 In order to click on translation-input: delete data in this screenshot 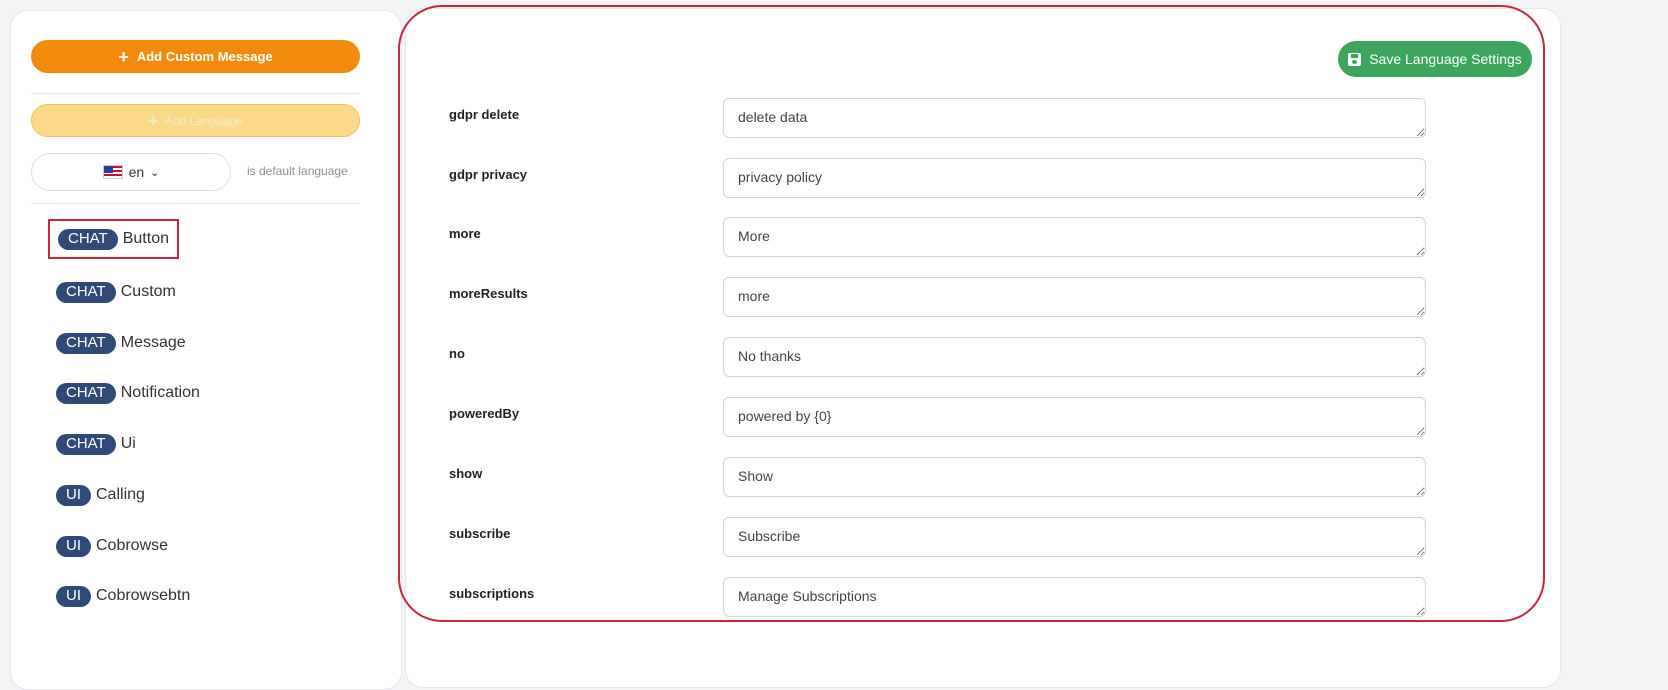, I will do `click(1074, 118)`.